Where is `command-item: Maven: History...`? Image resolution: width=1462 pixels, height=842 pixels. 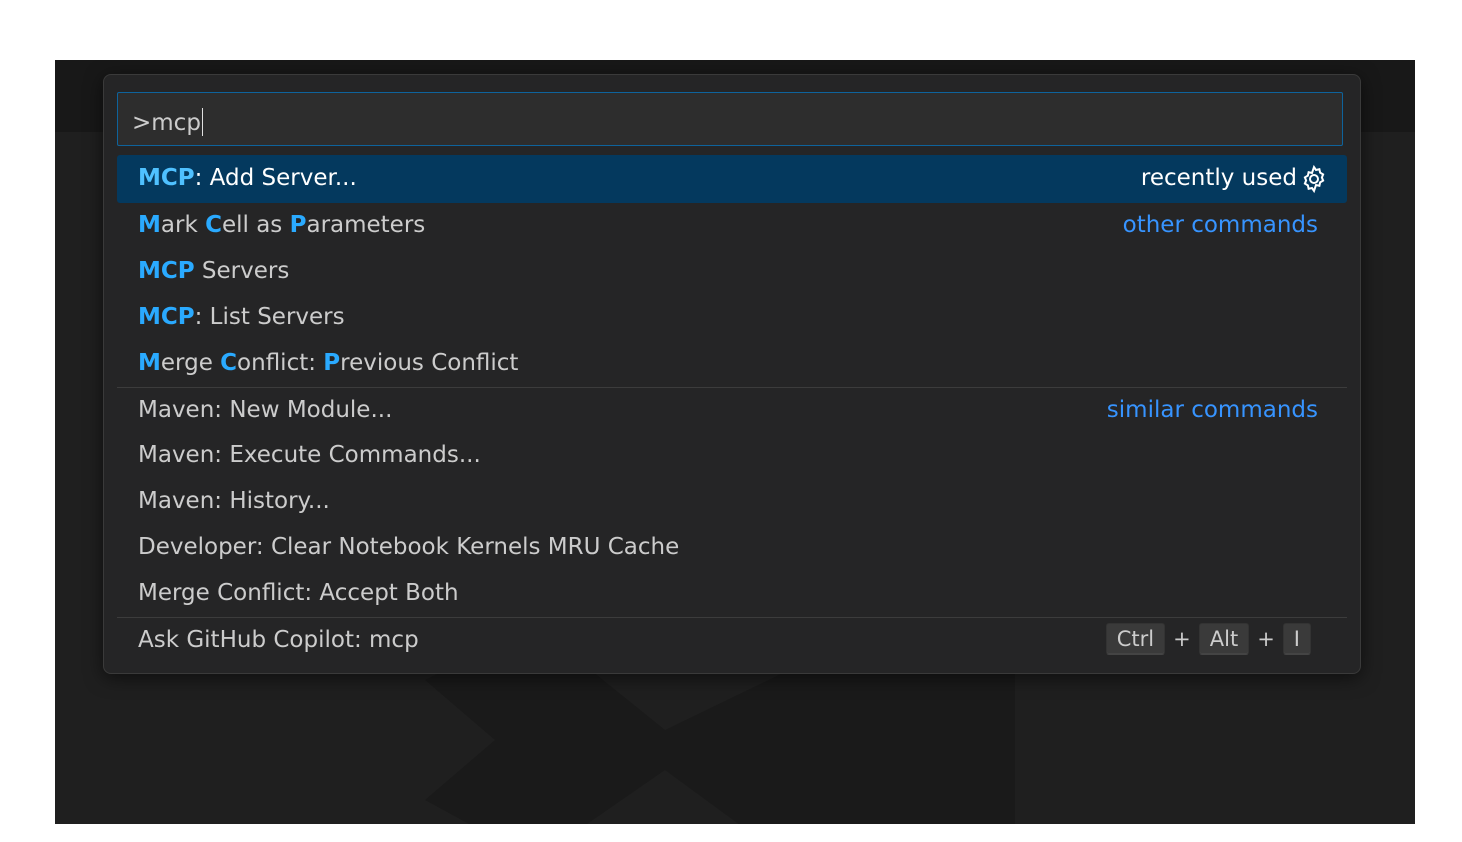 command-item: Maven: History... is located at coordinates (732, 502).